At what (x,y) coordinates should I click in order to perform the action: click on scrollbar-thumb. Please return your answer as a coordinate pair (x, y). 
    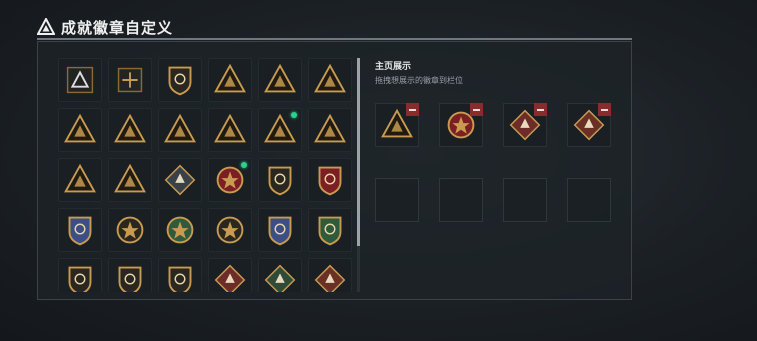
    Looking at the image, I should click on (358, 152).